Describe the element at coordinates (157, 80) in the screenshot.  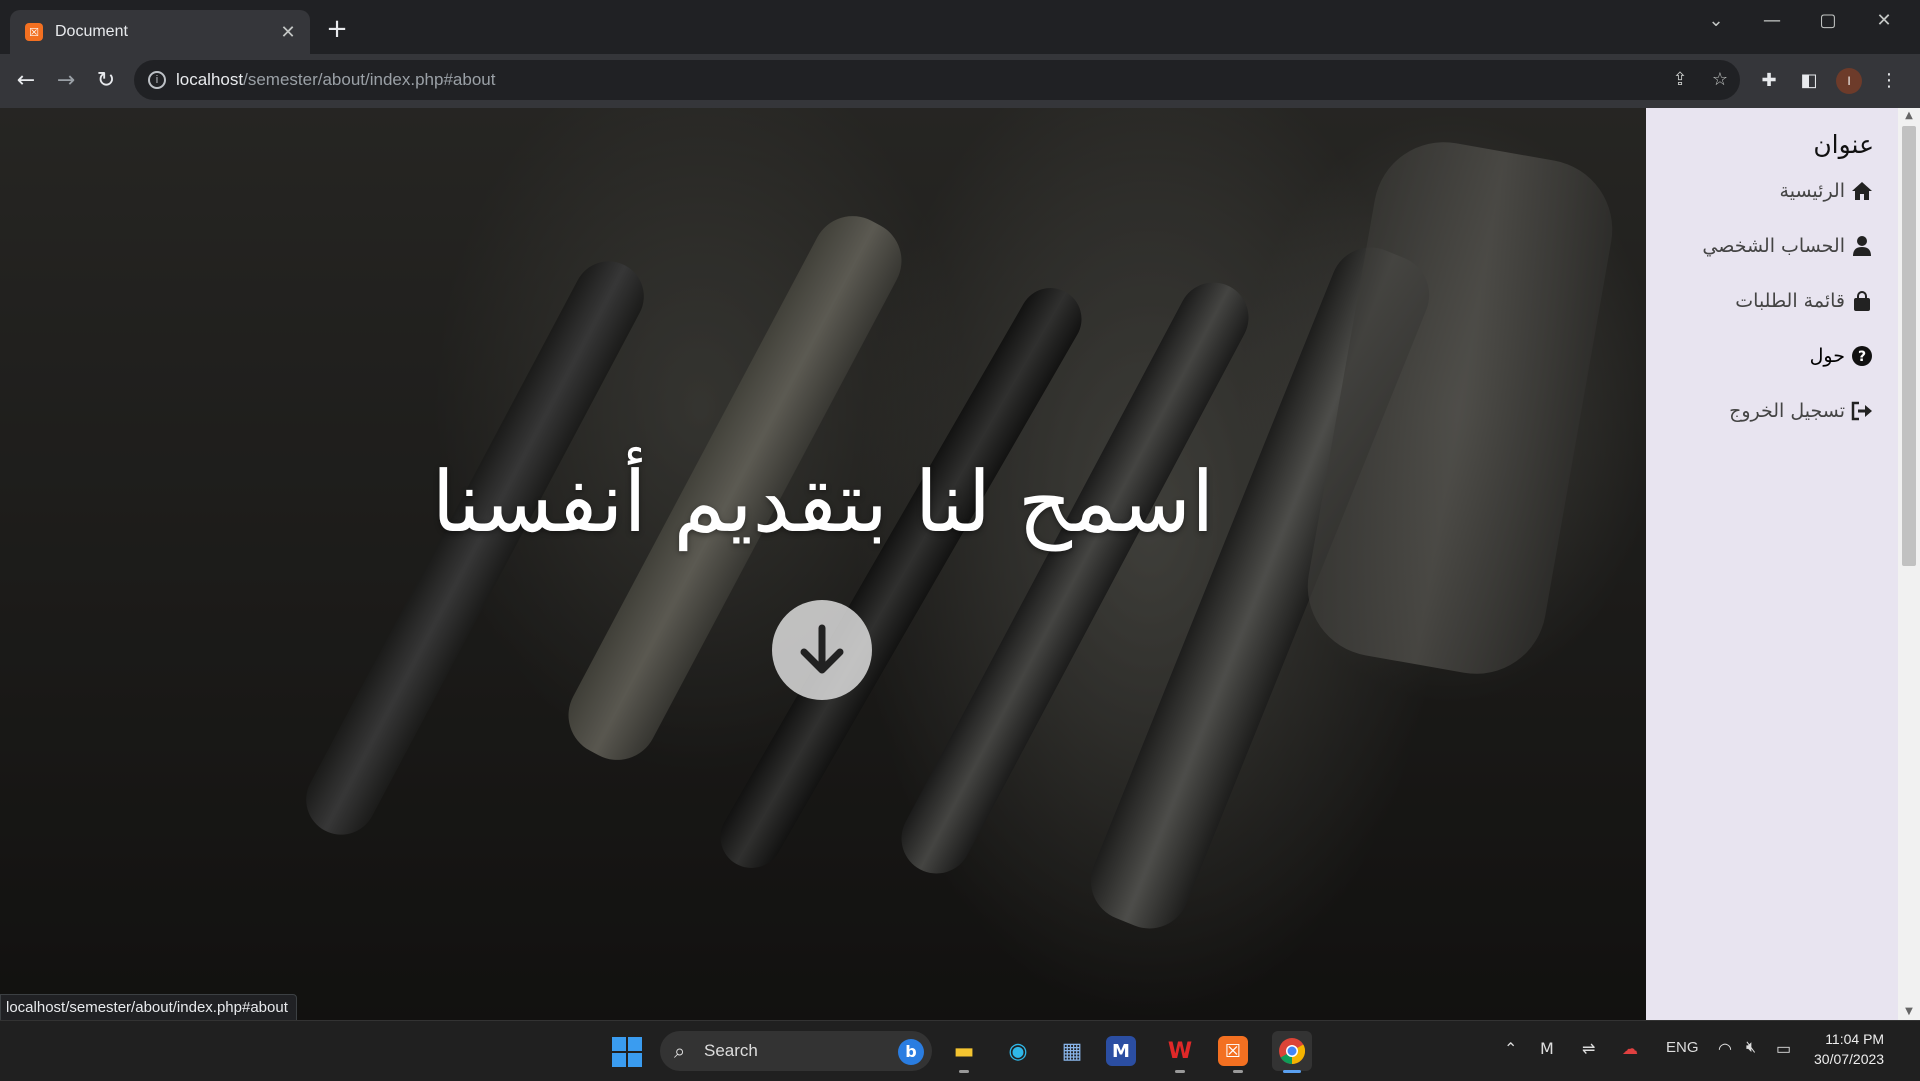
I see `site-info-icon: i` at that location.